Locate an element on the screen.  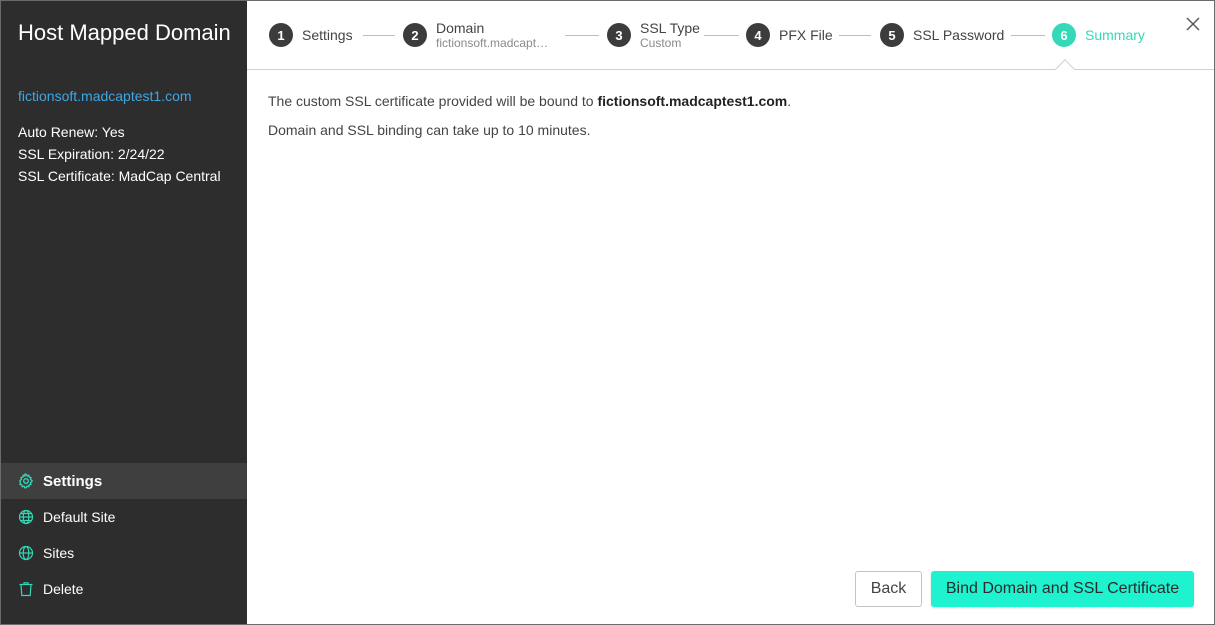
step-pfx-file: 4 PFX File is located at coordinates (789, 35).